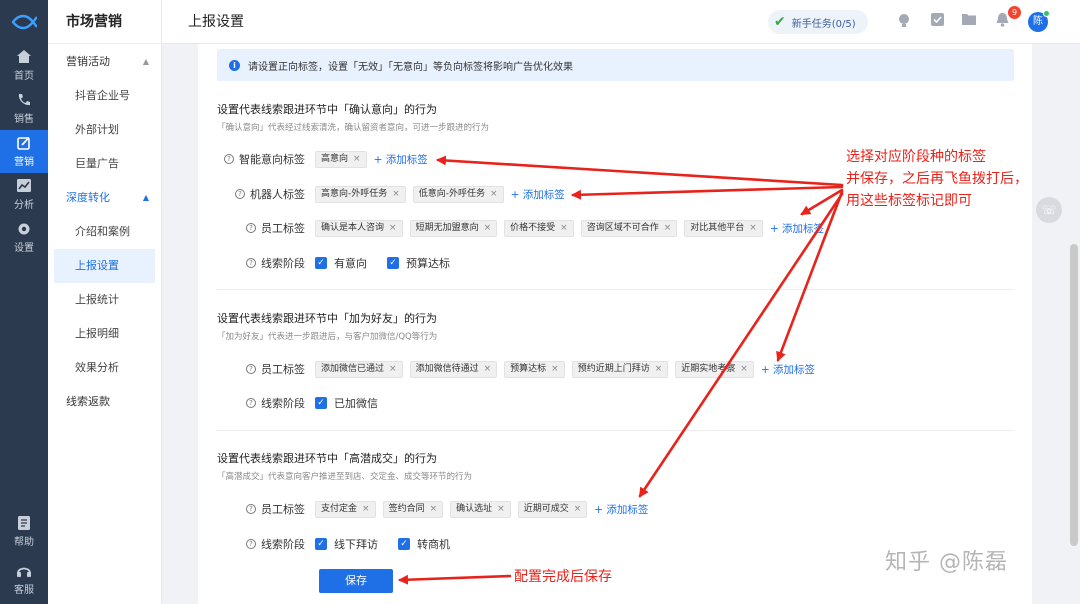  Describe the element at coordinates (104, 266) in the screenshot. I see `sidebar-item-report-settings: 上报设置` at that location.